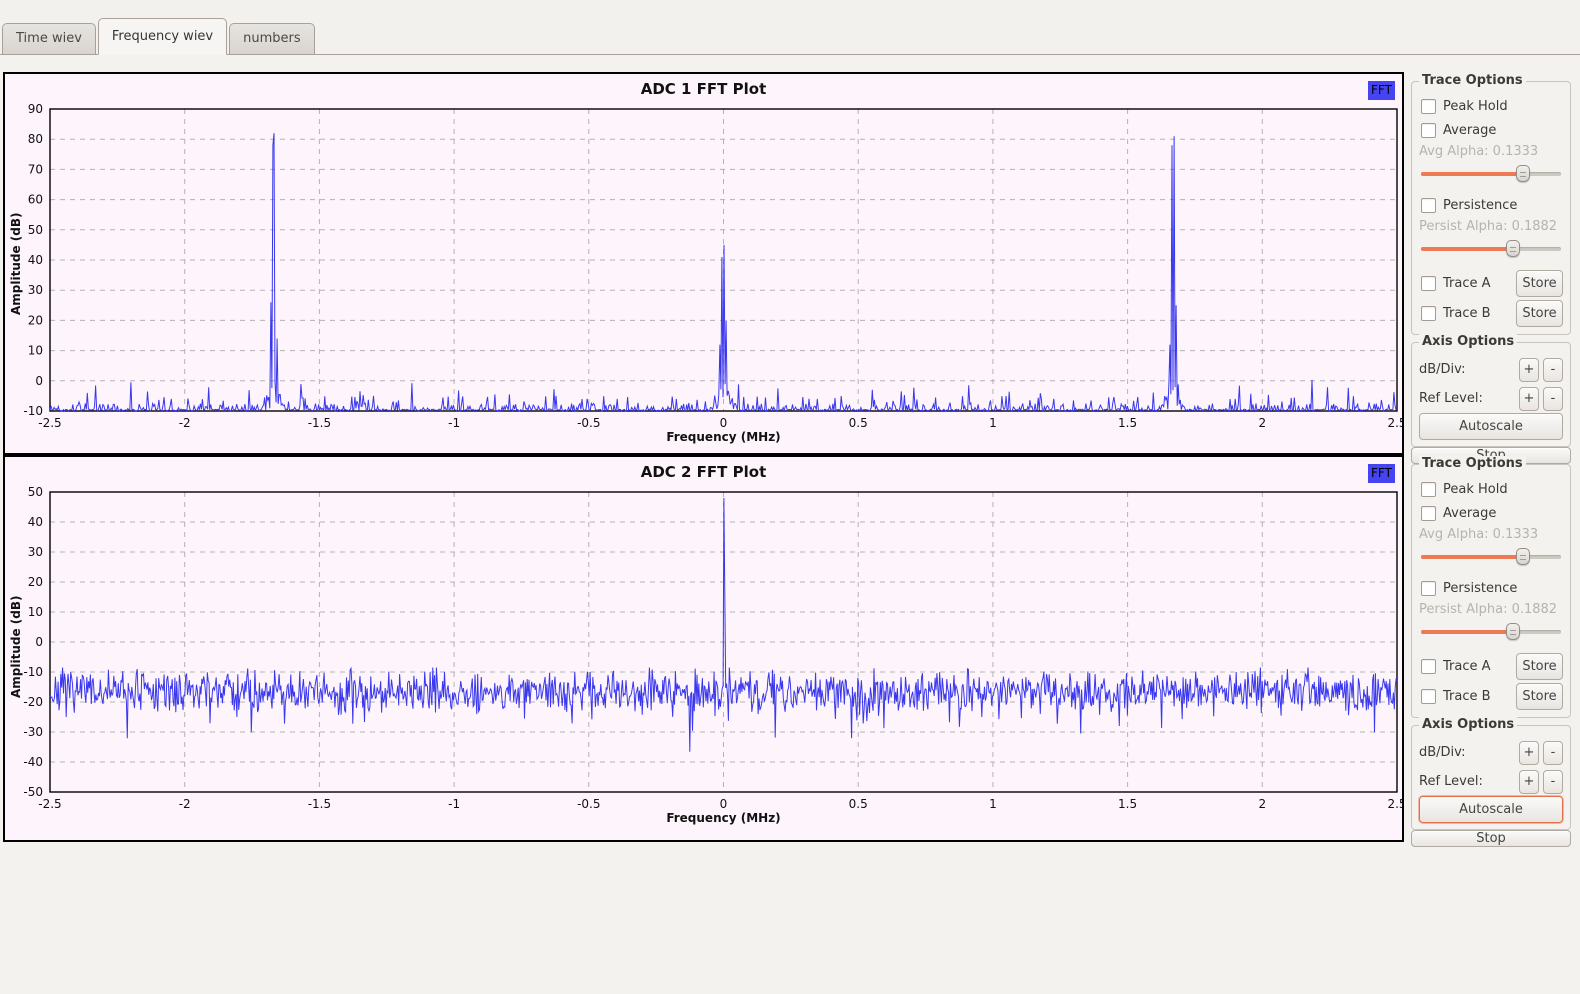 This screenshot has width=1580, height=994. What do you see at coordinates (16, 647) in the screenshot?
I see `adc2-y-axis-label: Amplitude (dB)` at bounding box center [16, 647].